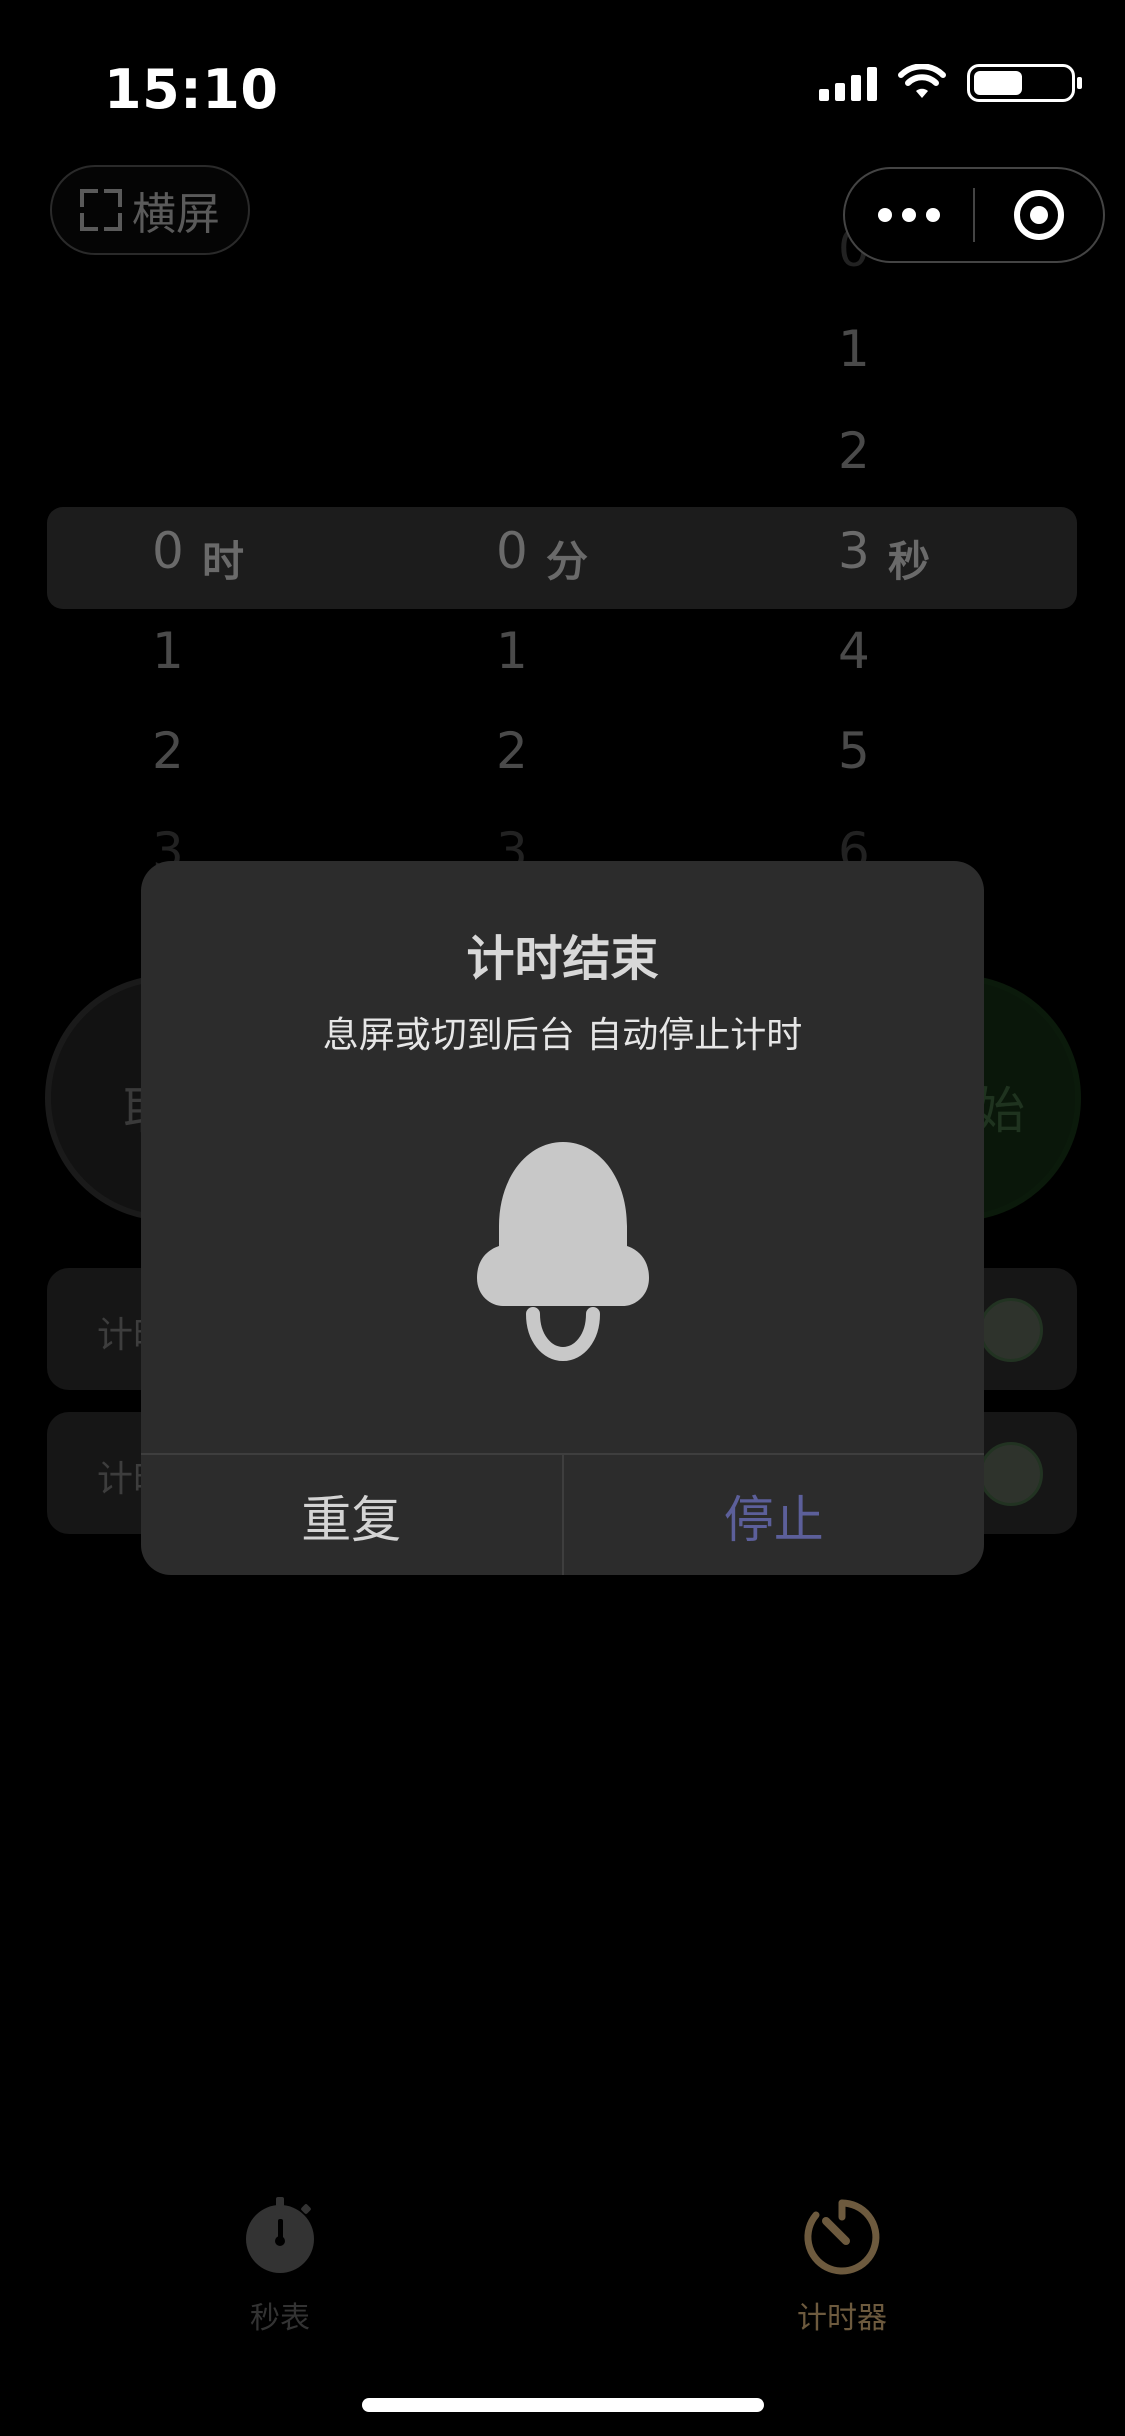 The height and width of the screenshot is (2436, 1125). I want to click on tab-timer: 计时器, so click(842, 2266).